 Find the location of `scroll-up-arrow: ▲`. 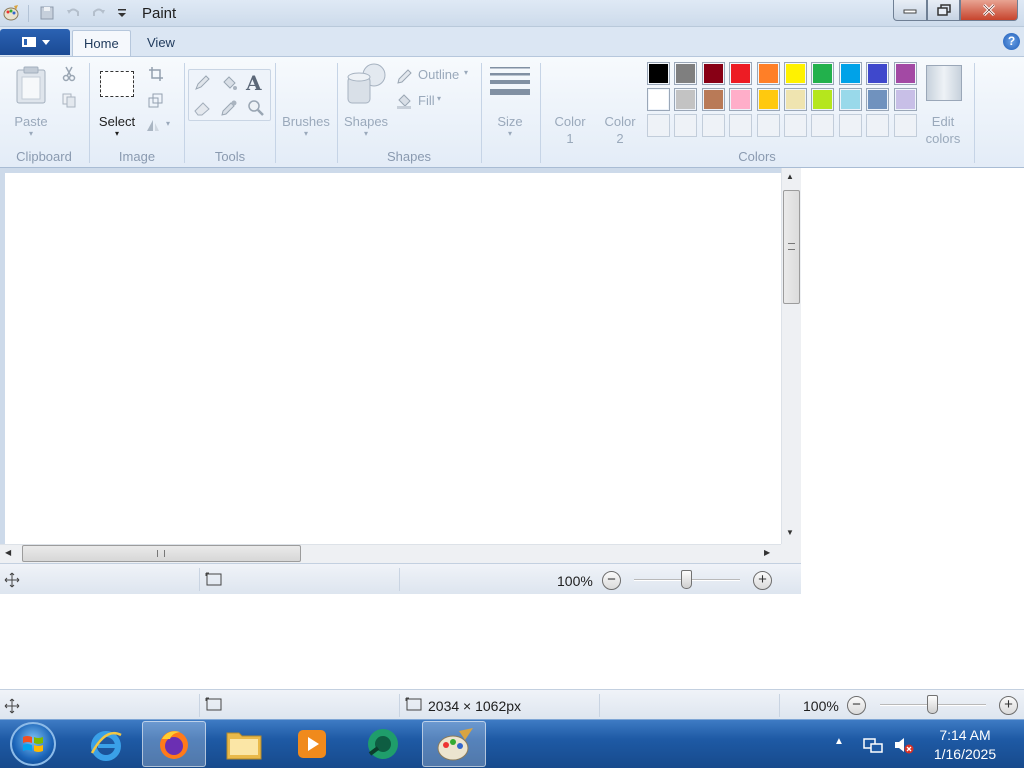

scroll-up-arrow: ▲ is located at coordinates (790, 176).